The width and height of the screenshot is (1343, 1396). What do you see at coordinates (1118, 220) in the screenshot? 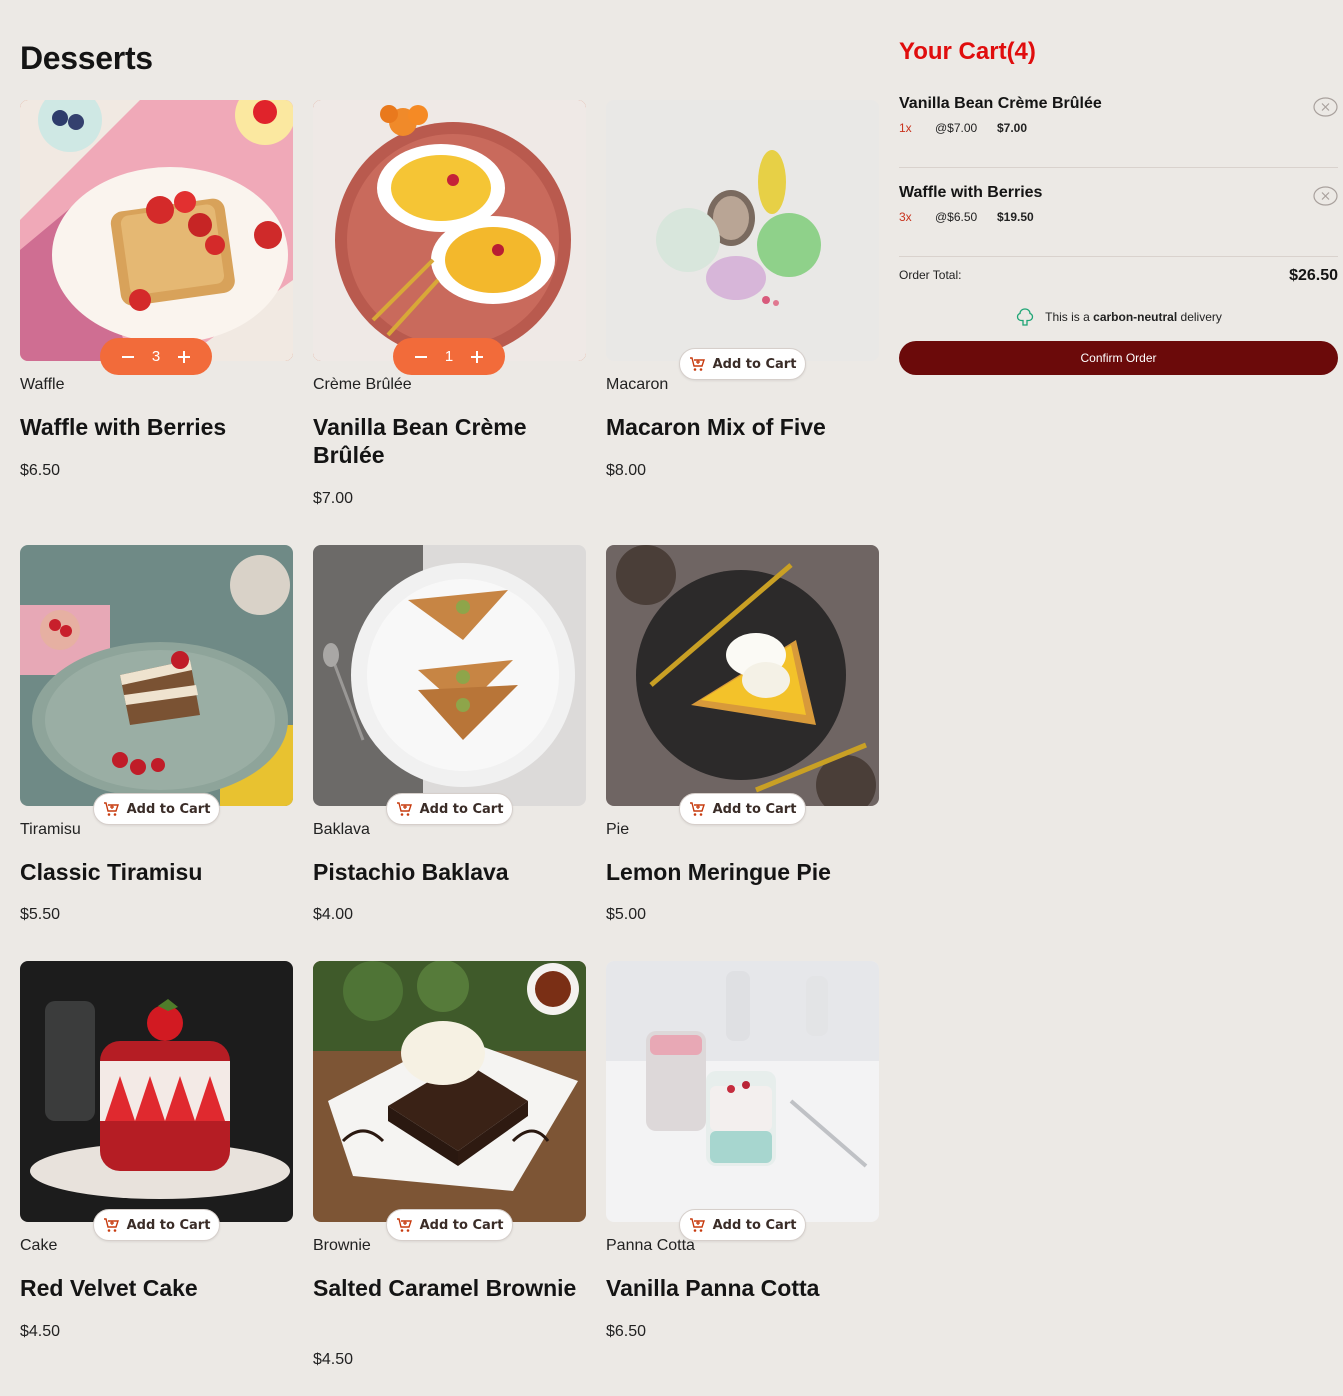
I see `cart-item: Waffle with Berries 3x @$6.50 $19.50` at bounding box center [1118, 220].